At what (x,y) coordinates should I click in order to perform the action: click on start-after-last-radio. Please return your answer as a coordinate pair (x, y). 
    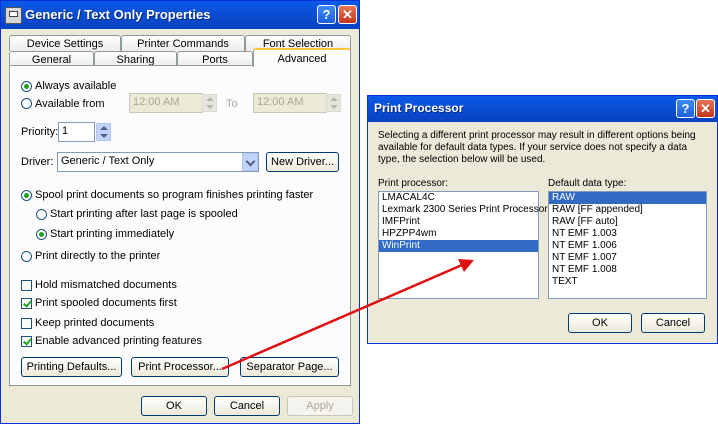
    Looking at the image, I should click on (41, 214).